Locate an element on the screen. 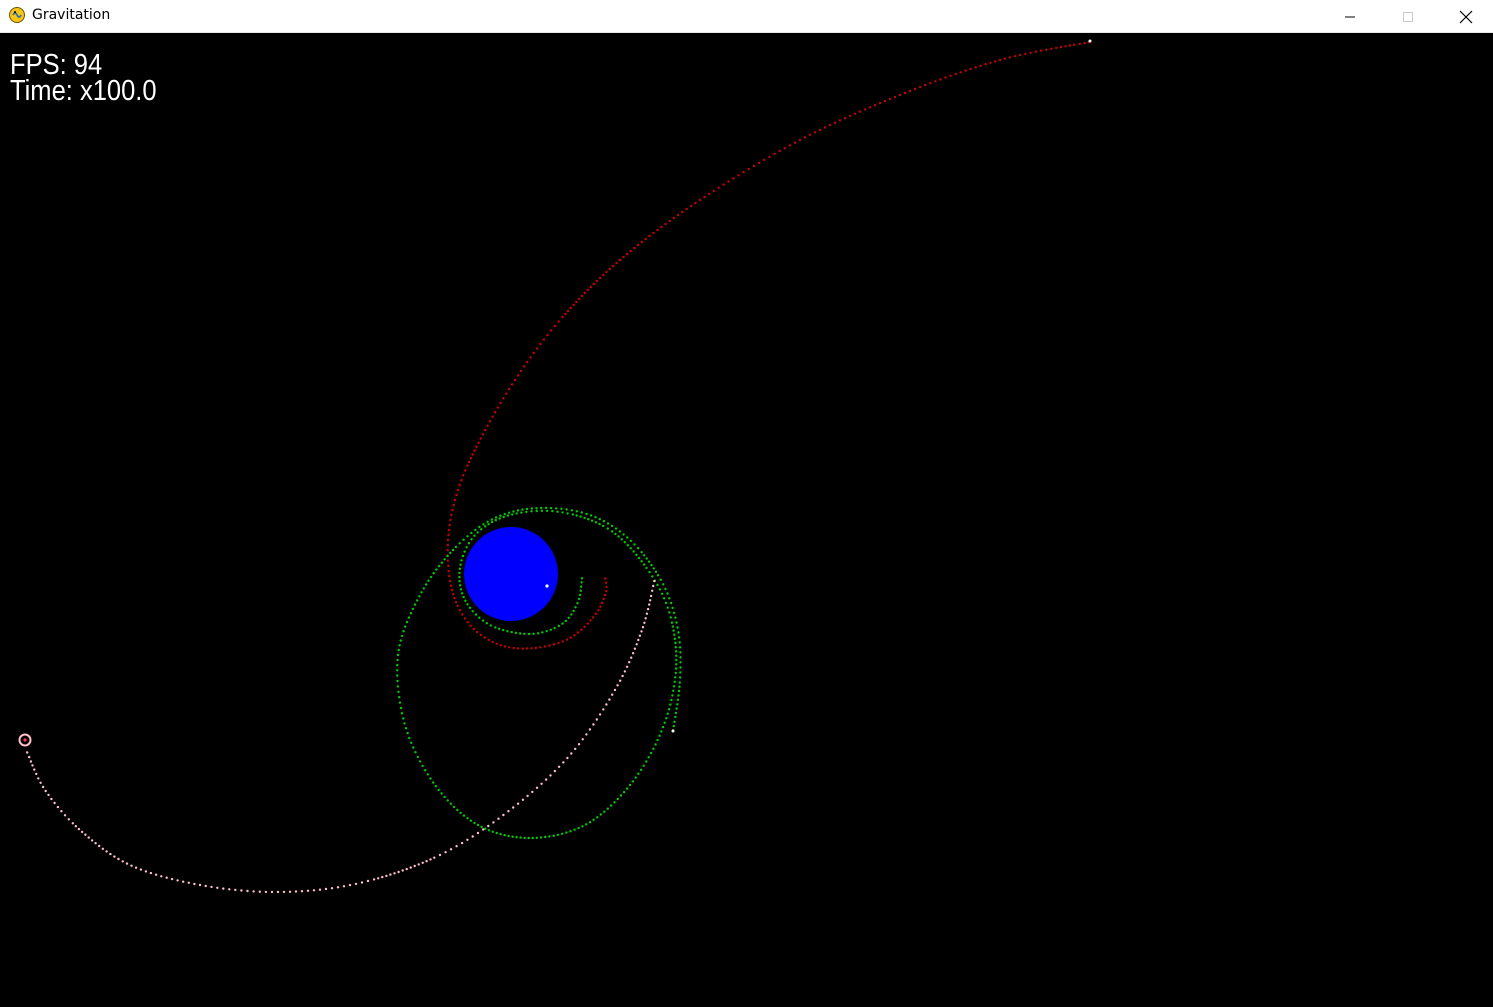 The image size is (1493, 1007). title-bar: Gravitation is located at coordinates (746, 16).